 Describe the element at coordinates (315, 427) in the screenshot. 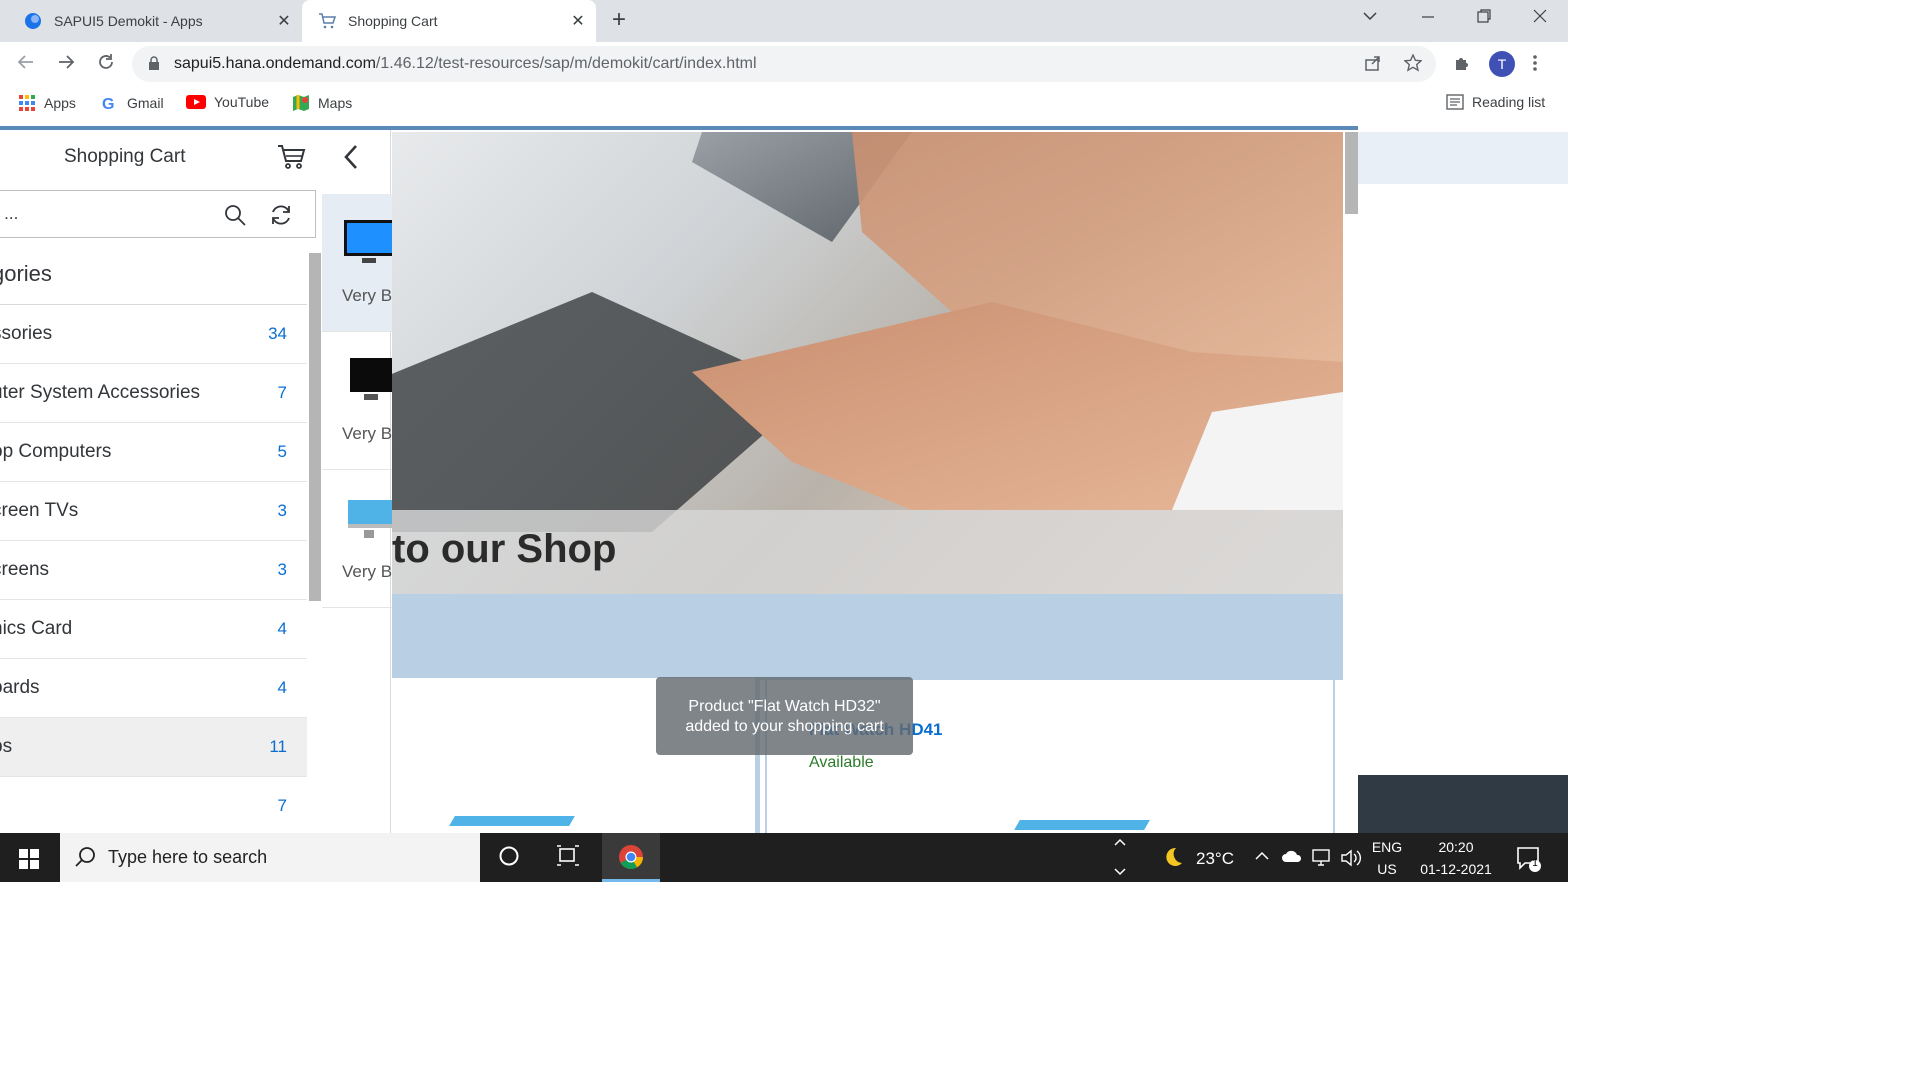

I see `category-scrollbar` at that location.